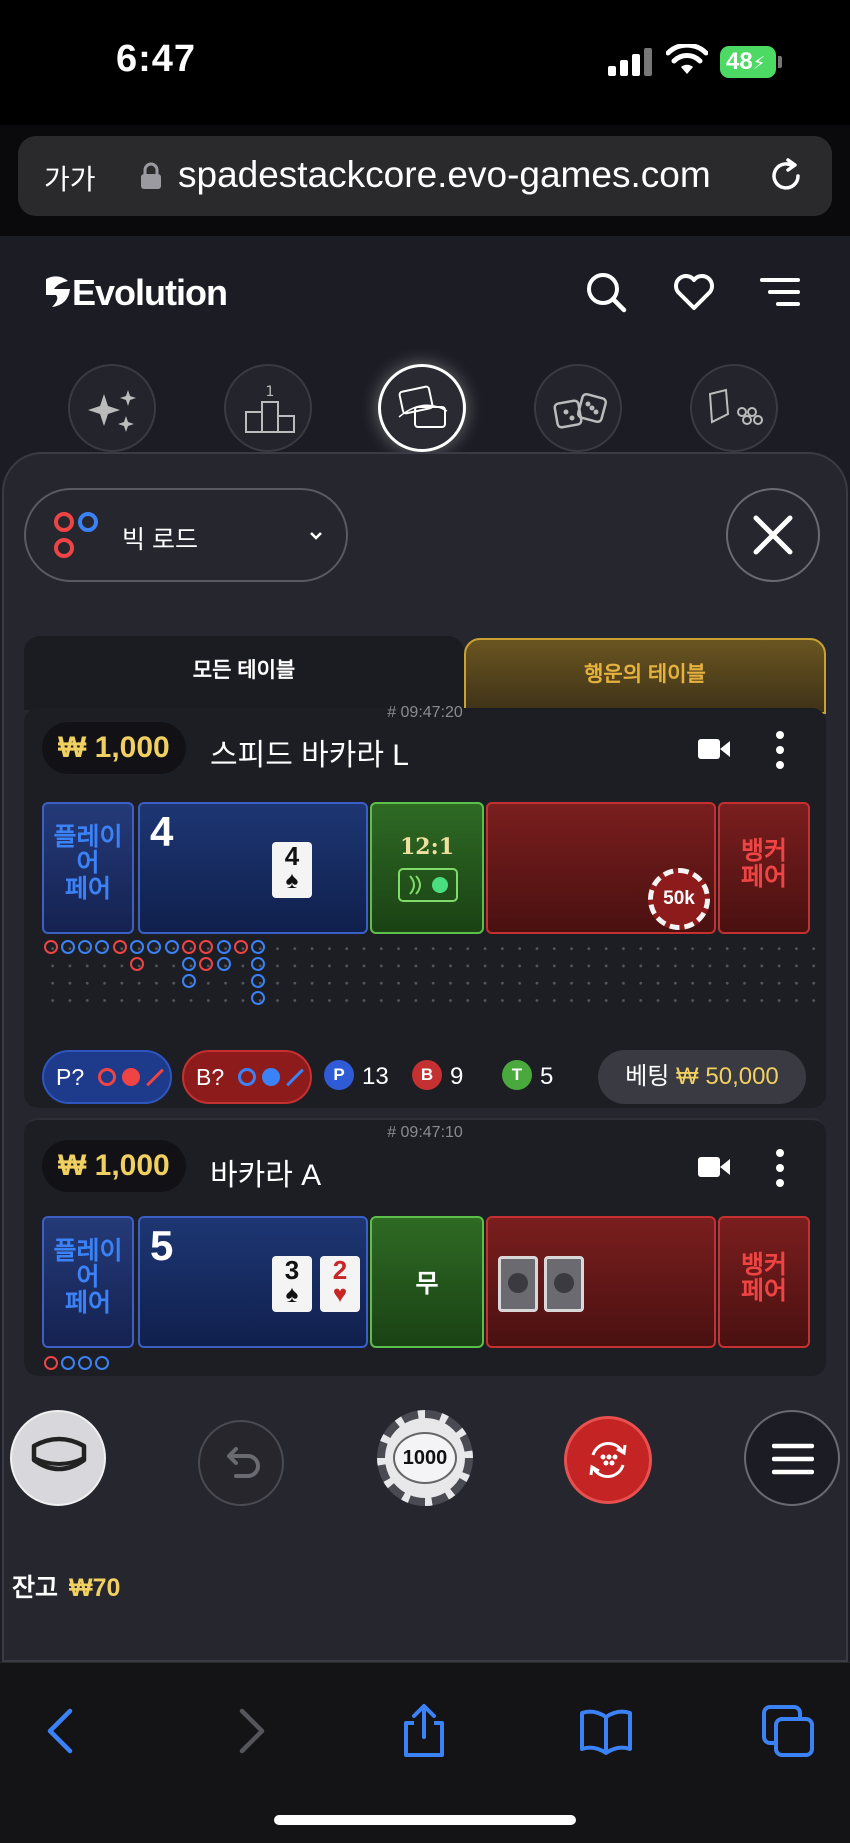 The width and height of the screenshot is (850, 1843). Describe the element at coordinates (248, 1731) in the screenshot. I see `forward-arrow-icon` at that location.